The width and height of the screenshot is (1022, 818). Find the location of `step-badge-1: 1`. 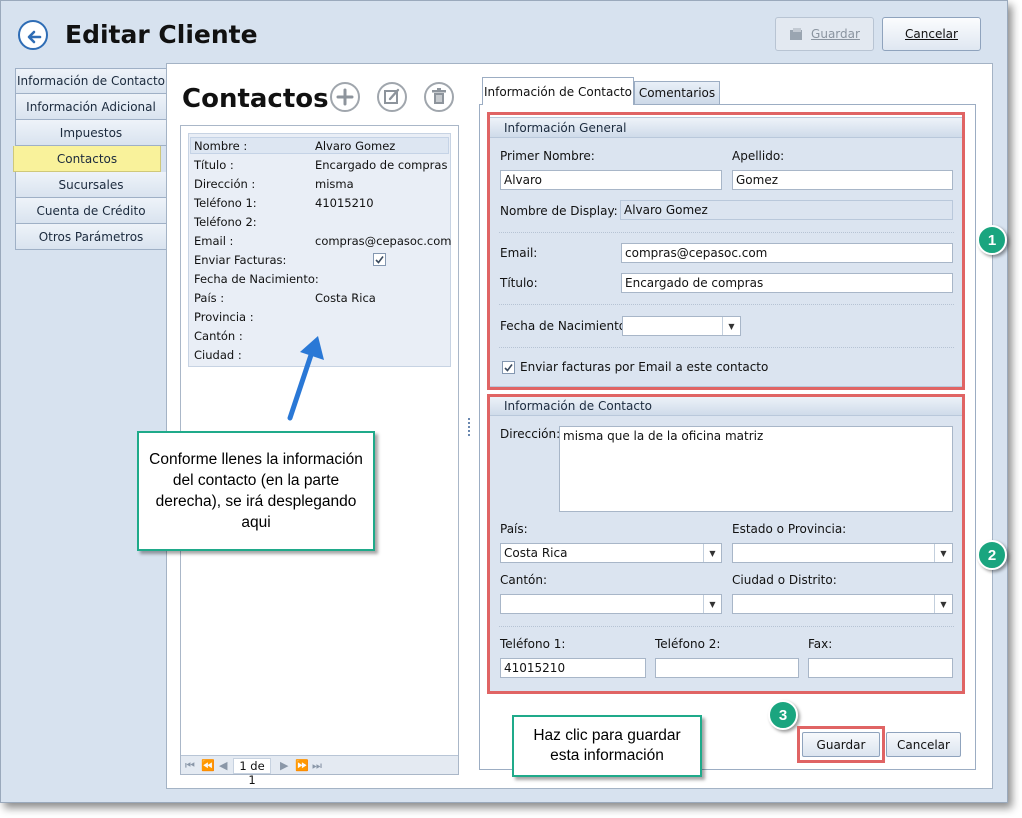

step-badge-1: 1 is located at coordinates (992, 240).